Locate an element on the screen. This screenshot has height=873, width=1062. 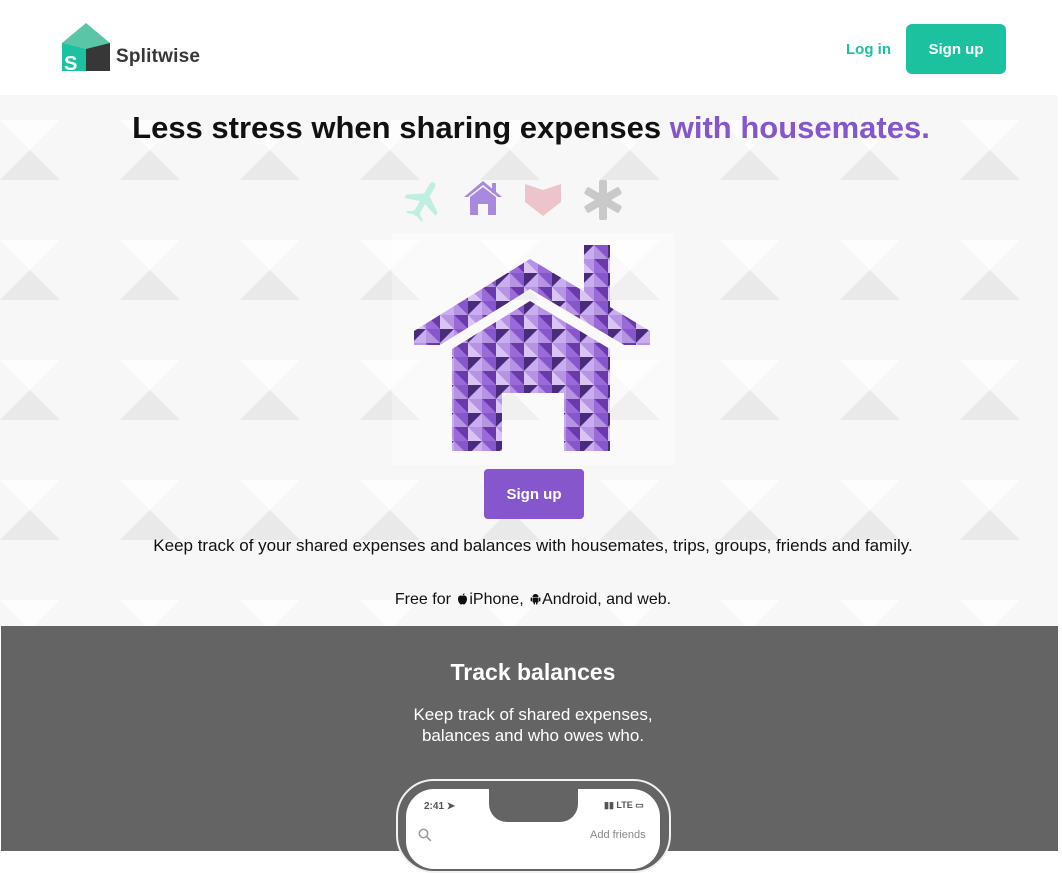
phone-notch is located at coordinates (533, 804).